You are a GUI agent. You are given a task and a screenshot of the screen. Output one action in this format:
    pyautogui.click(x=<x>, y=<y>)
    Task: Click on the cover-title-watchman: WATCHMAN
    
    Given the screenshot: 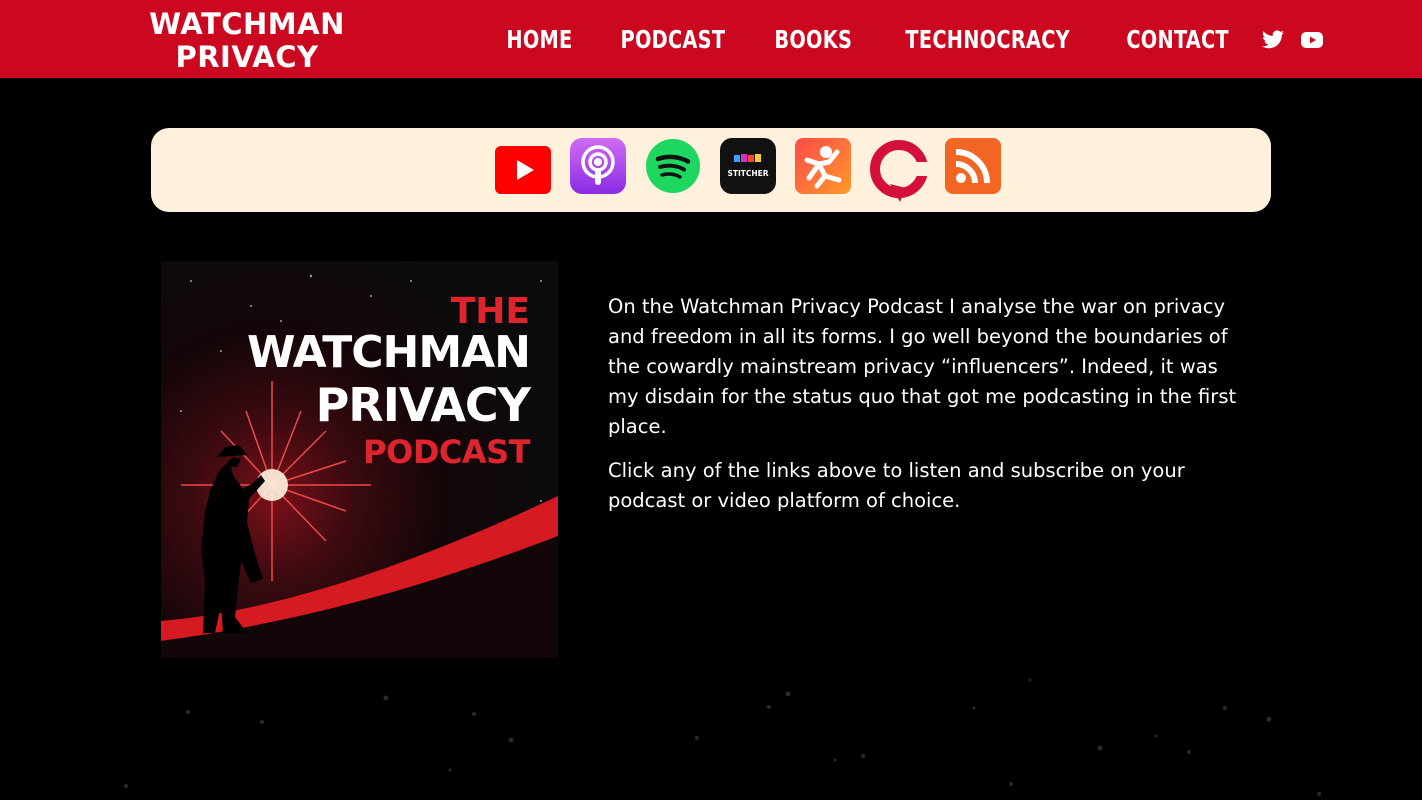 What is the action you would take?
    pyautogui.click(x=389, y=352)
    